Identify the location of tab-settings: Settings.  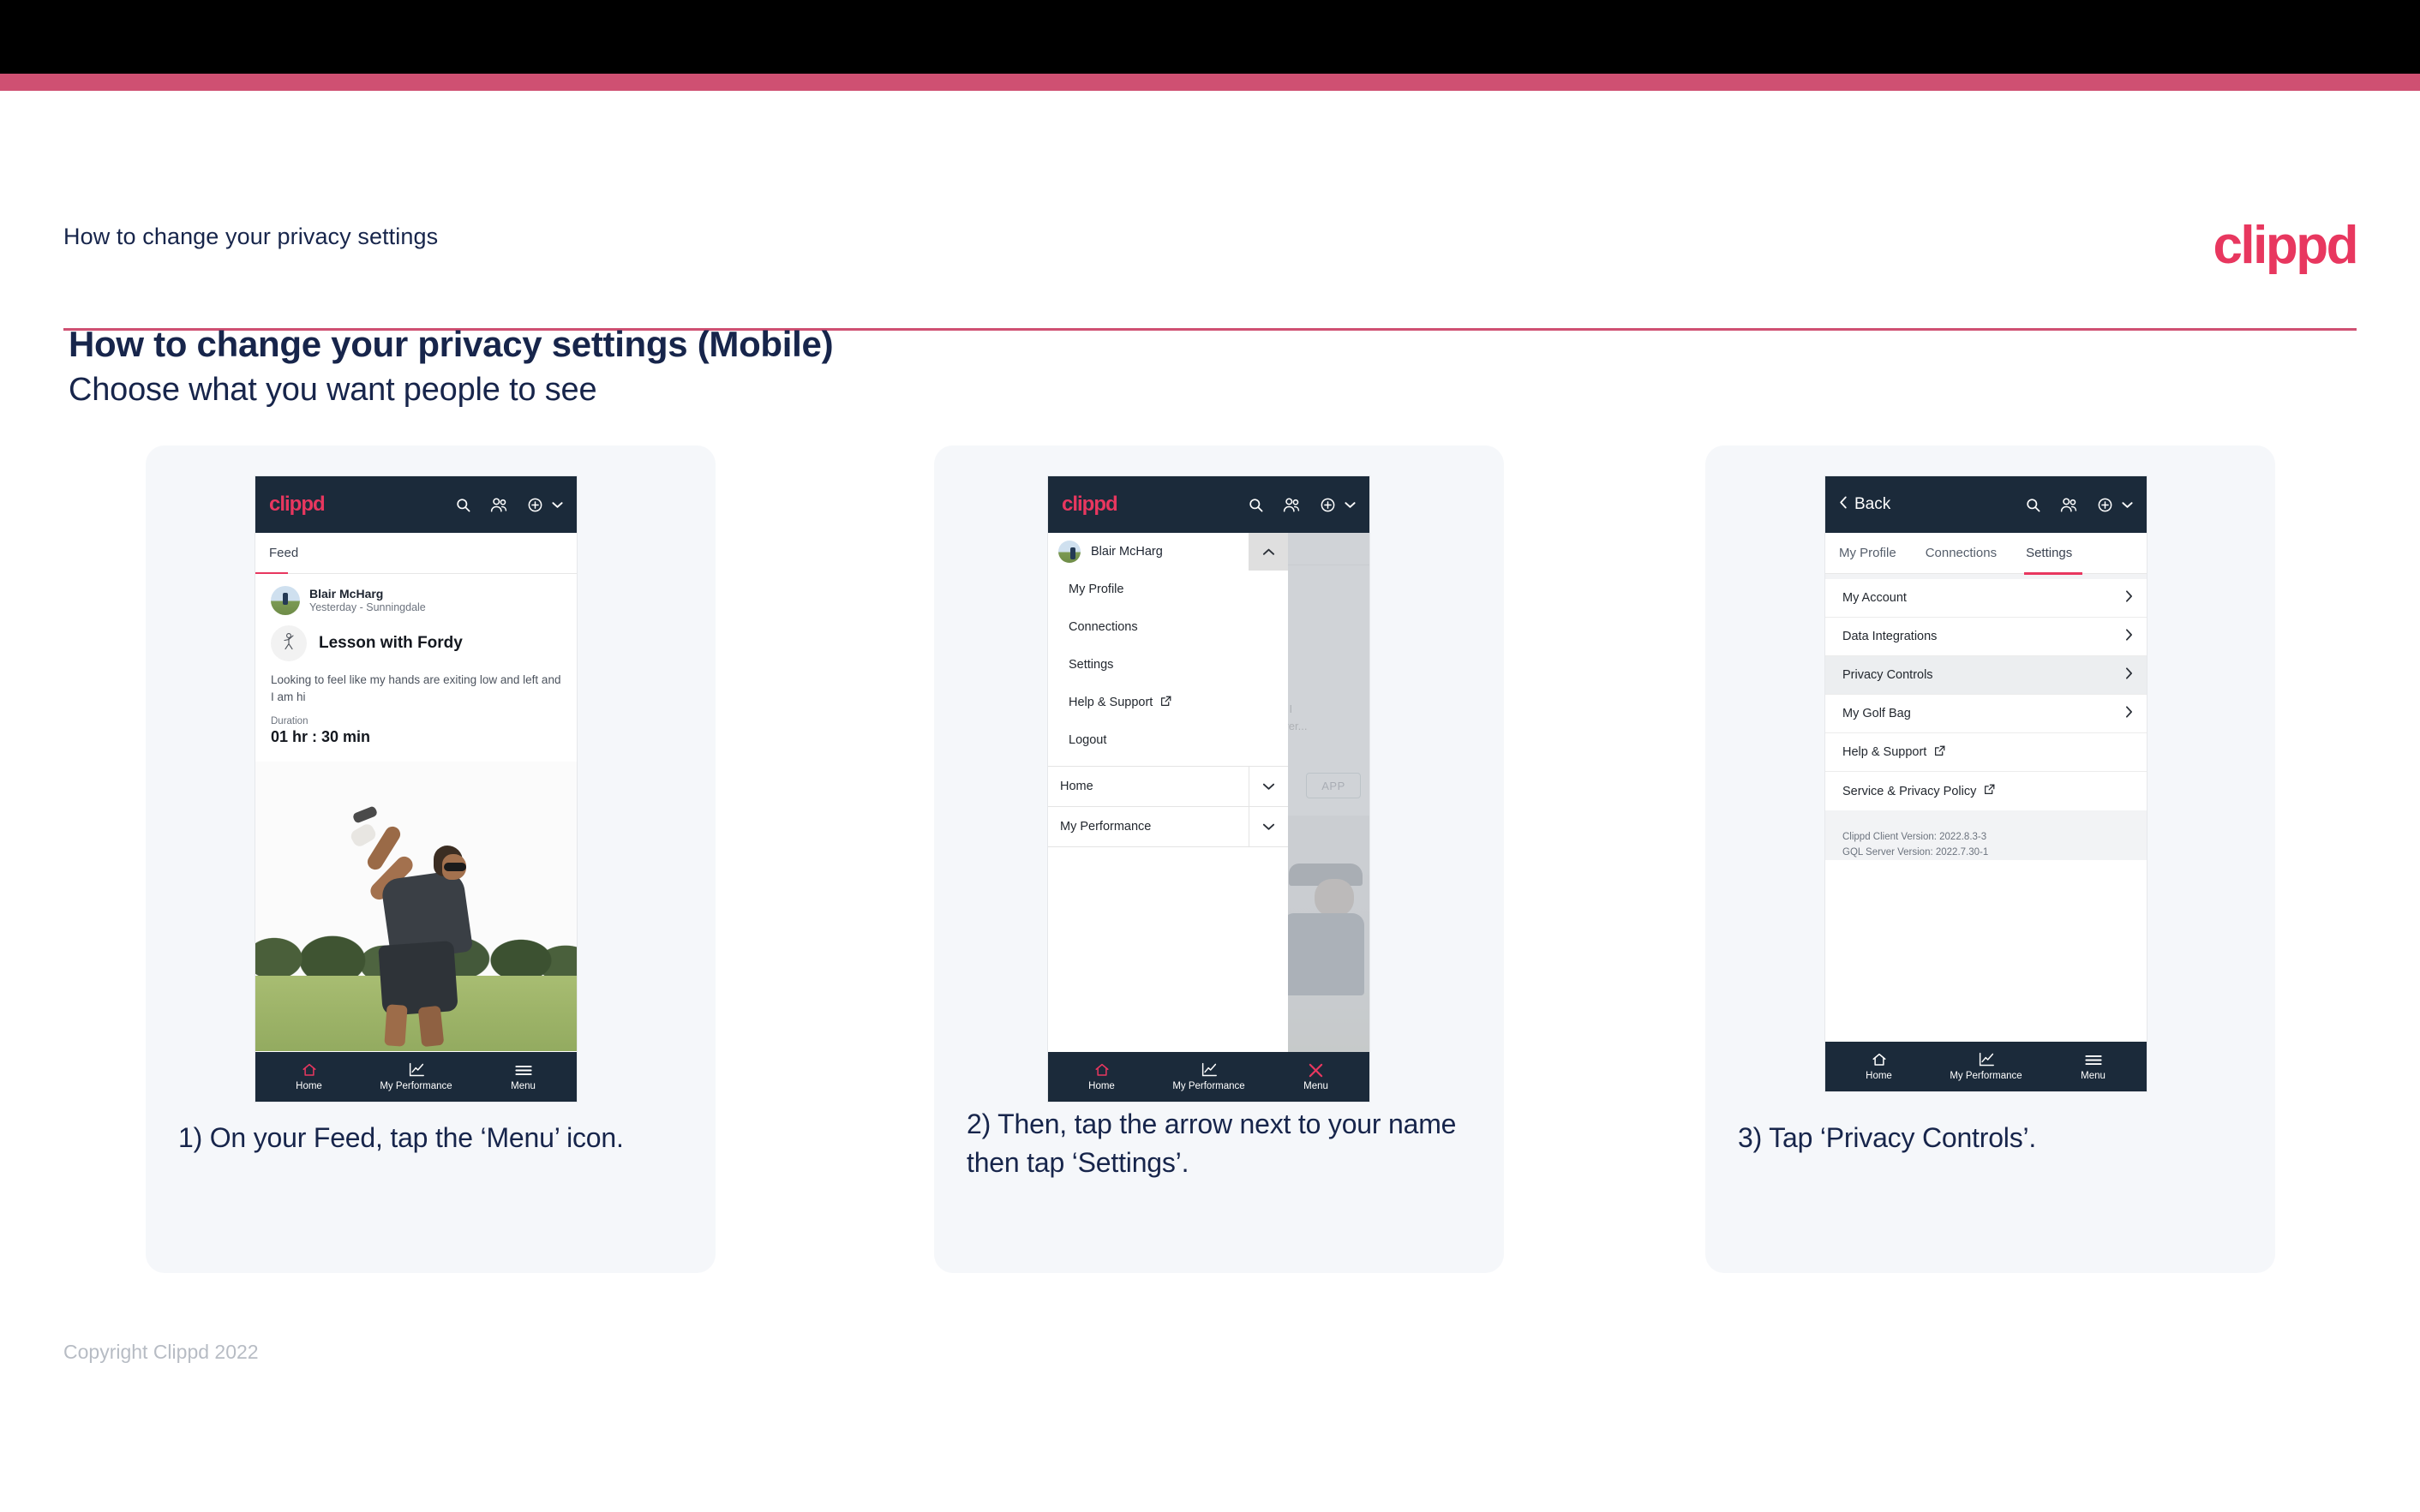
(2050, 554).